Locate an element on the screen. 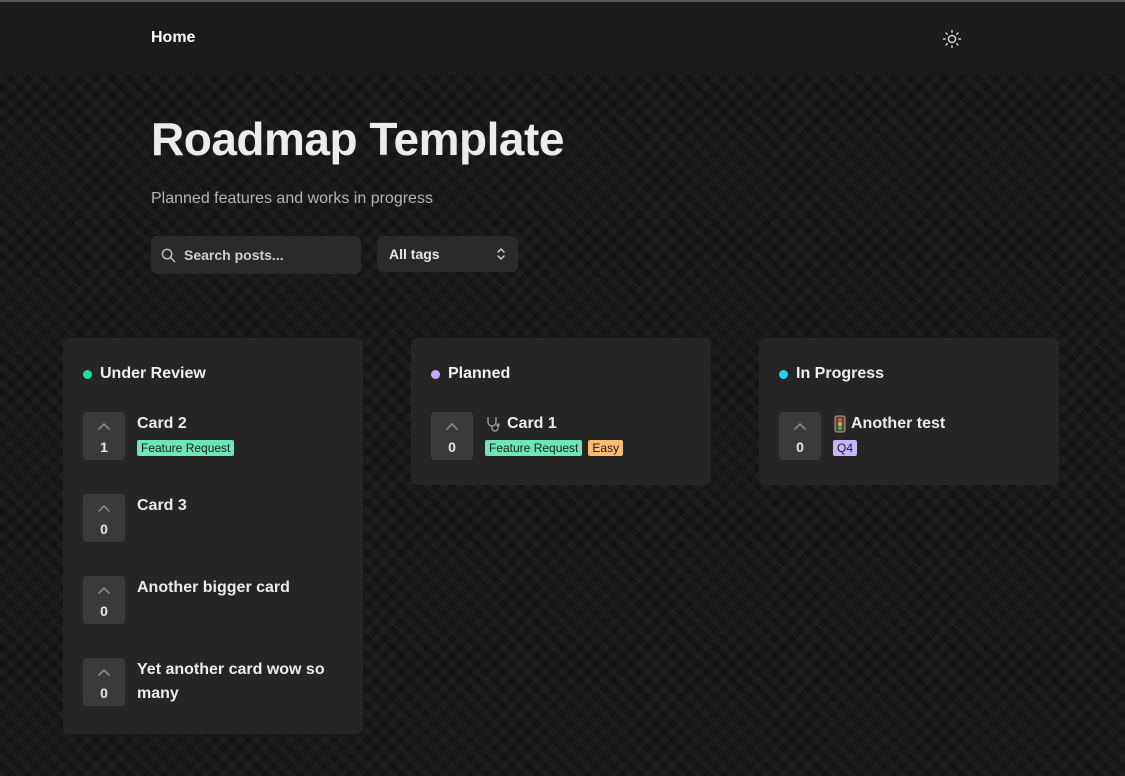 This screenshot has width=1125, height=776. page-title: Roadmap Template is located at coordinates (357, 139).